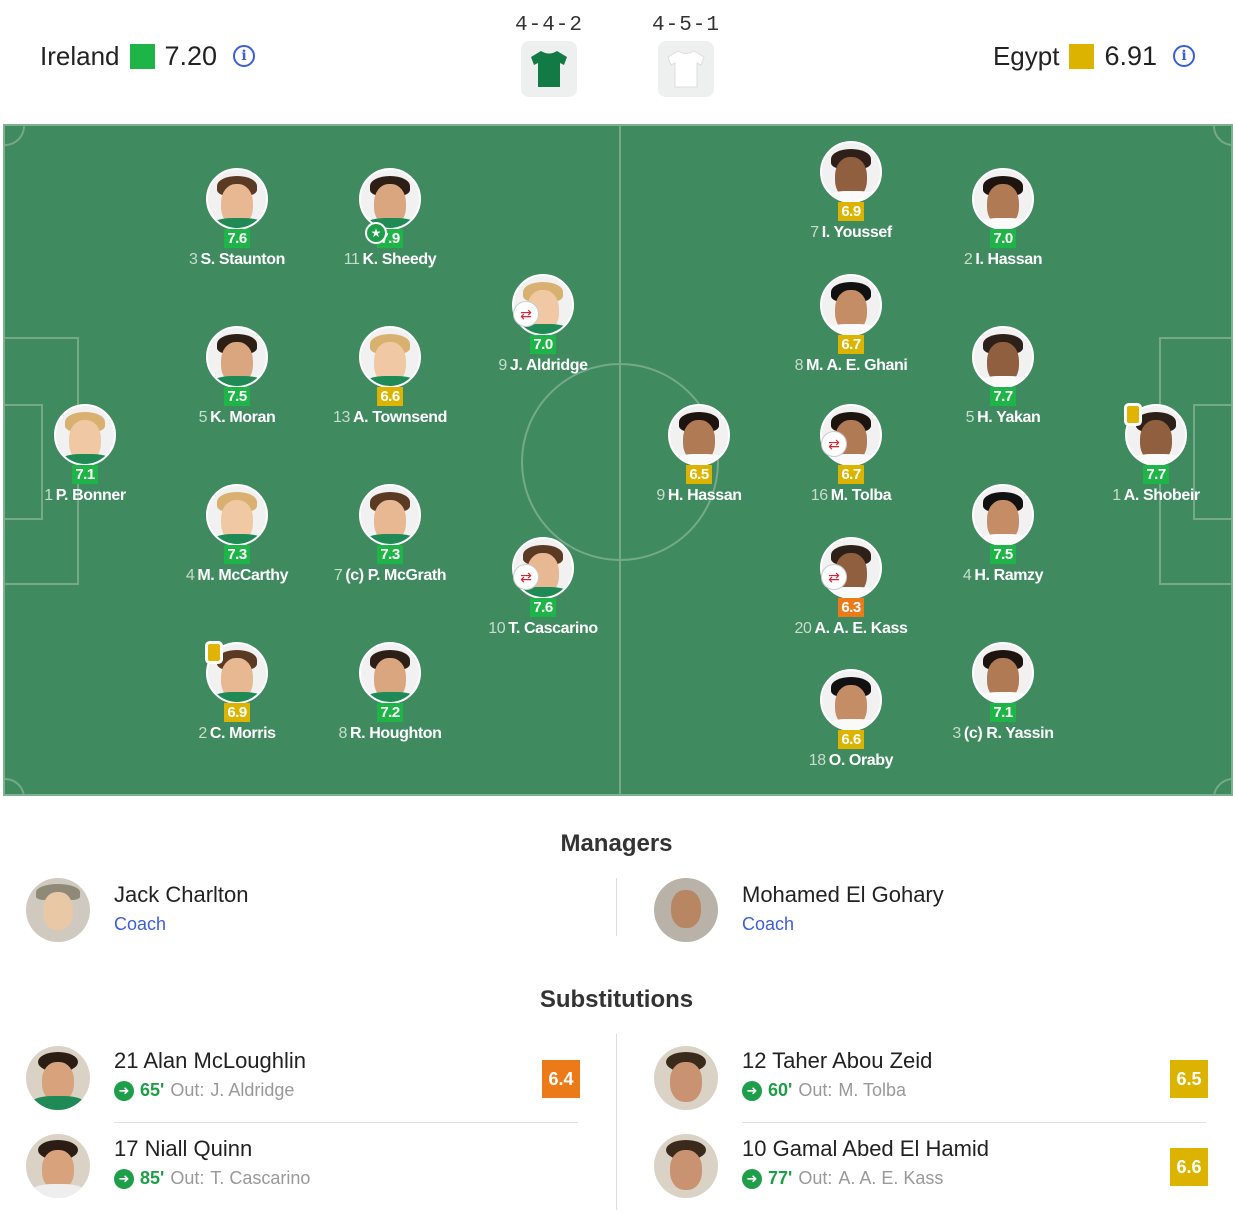 This screenshot has height=1213, width=1233. I want to click on player-name-text: O. Oraby, so click(861, 760).